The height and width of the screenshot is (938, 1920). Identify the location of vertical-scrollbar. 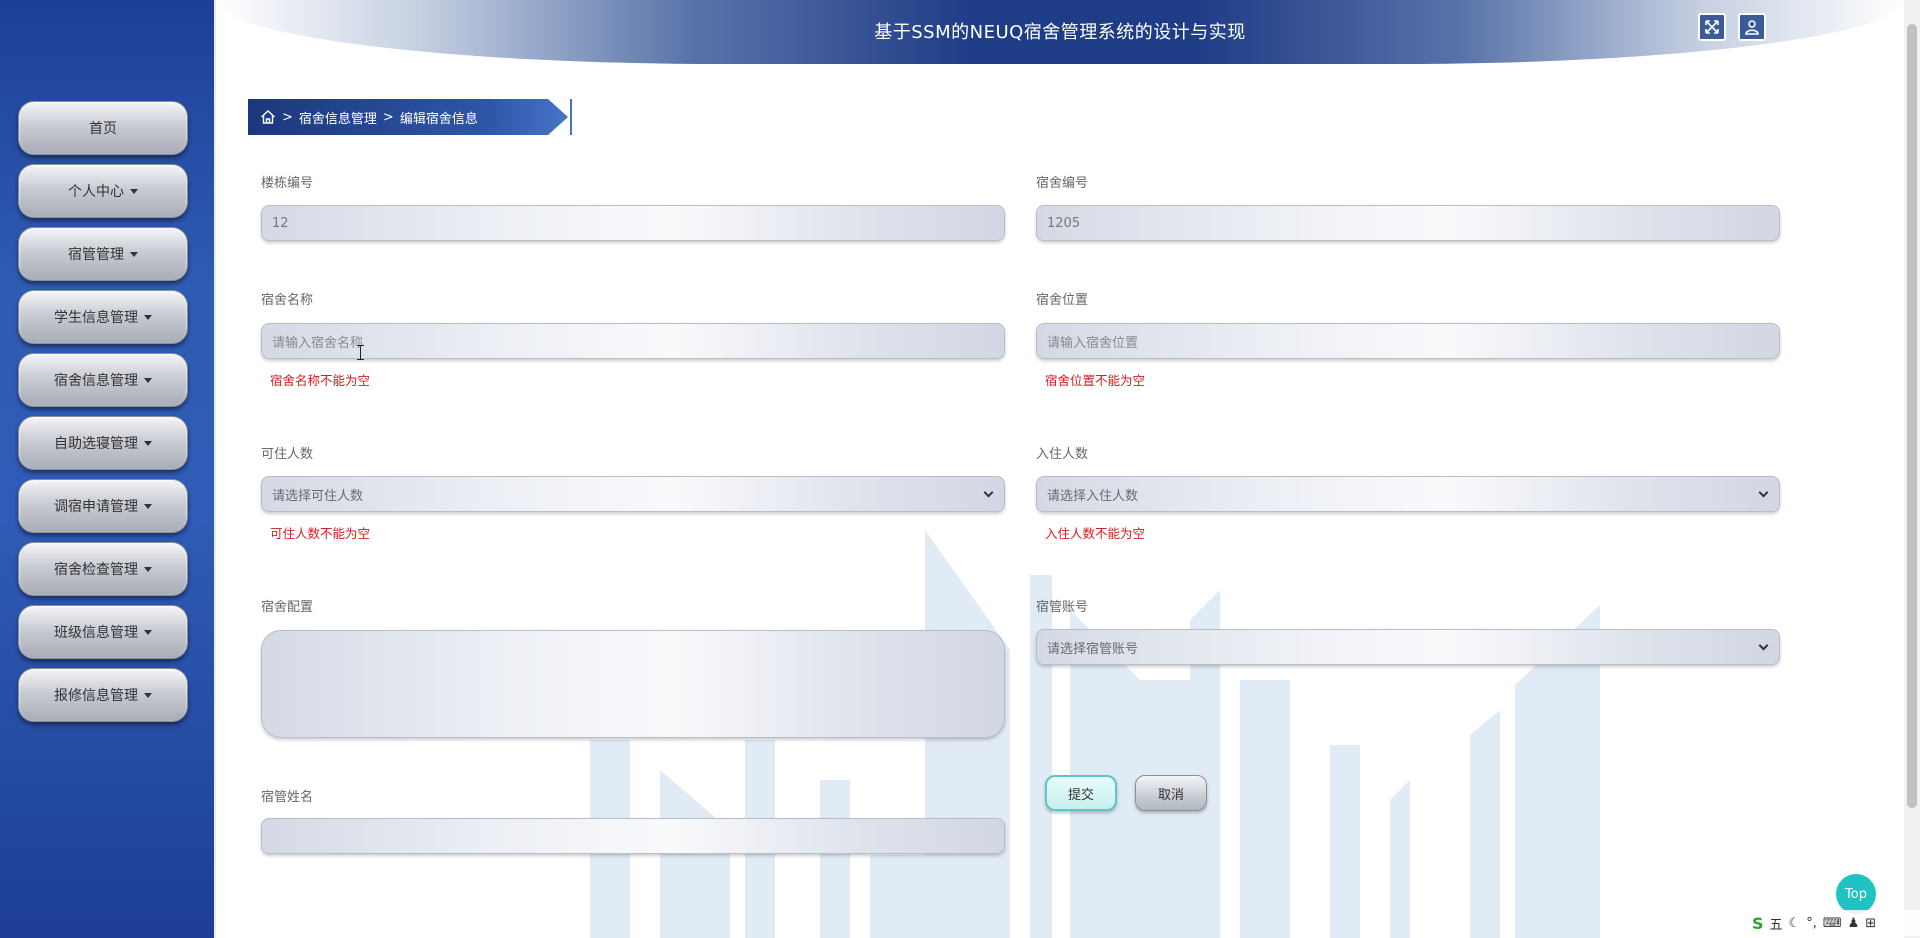
(1912, 469).